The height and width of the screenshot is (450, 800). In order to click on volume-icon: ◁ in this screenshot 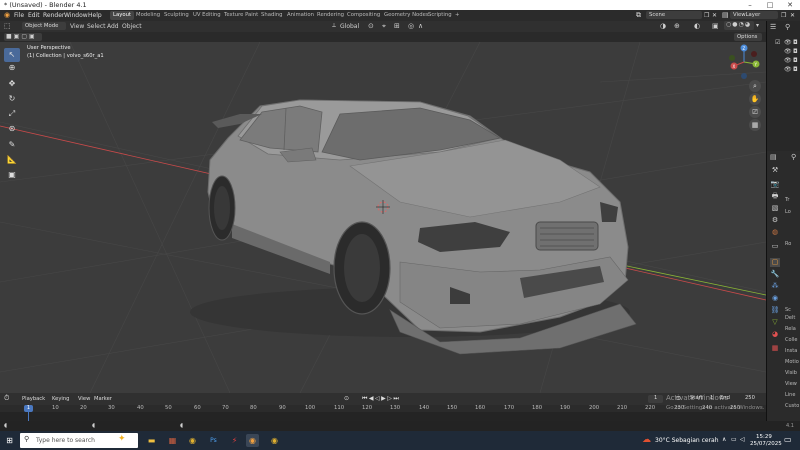, I will do `click(742, 439)`.